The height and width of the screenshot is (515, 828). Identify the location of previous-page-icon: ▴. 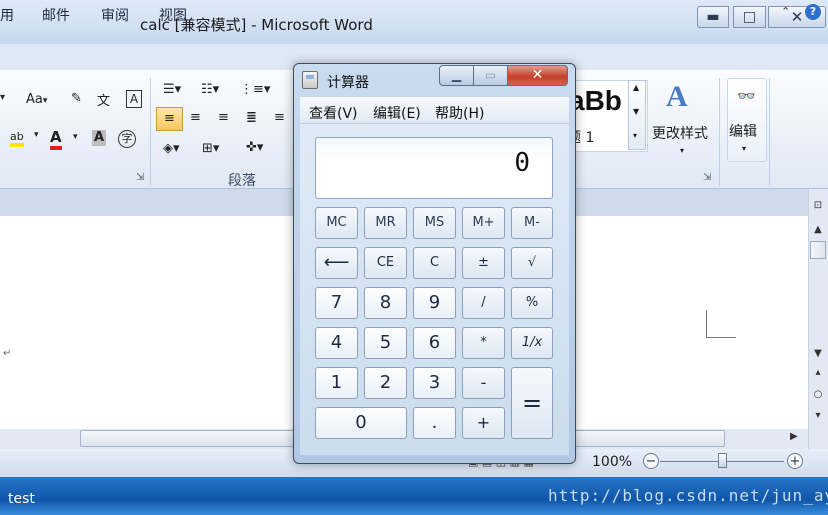
(818, 372).